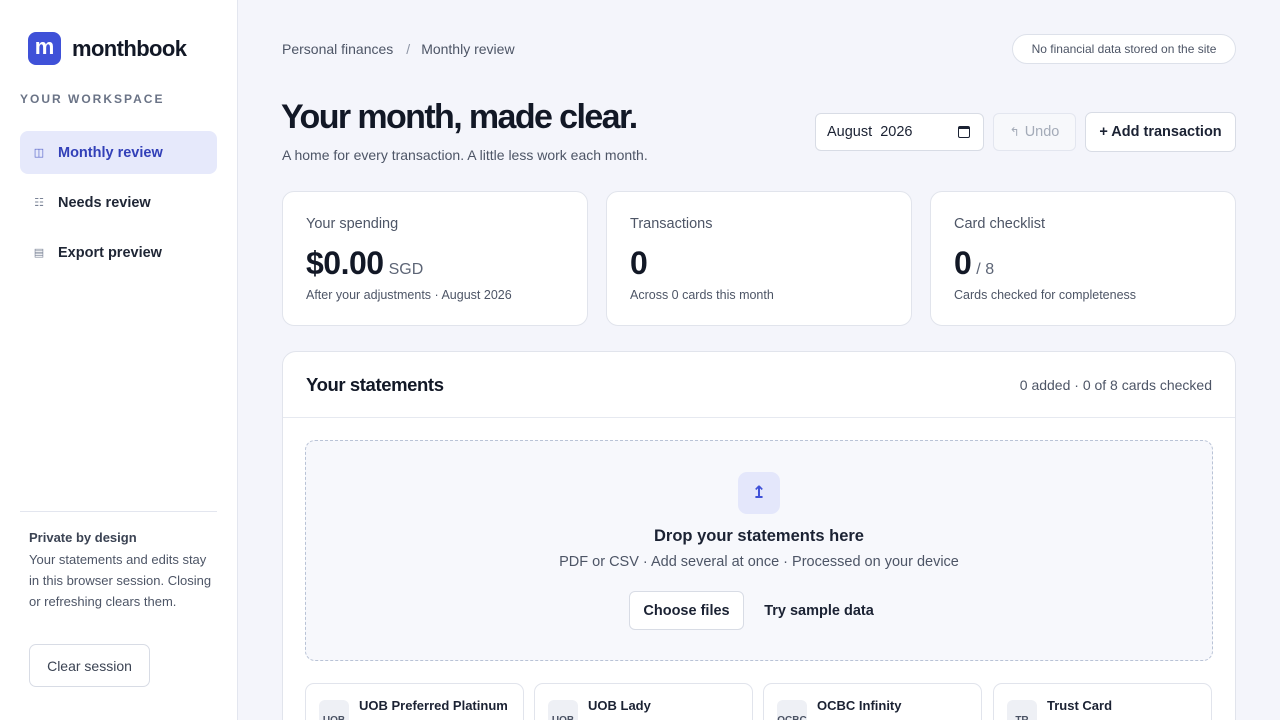 The image size is (1280, 720). I want to click on card-name: UOB Lady, so click(619, 705).